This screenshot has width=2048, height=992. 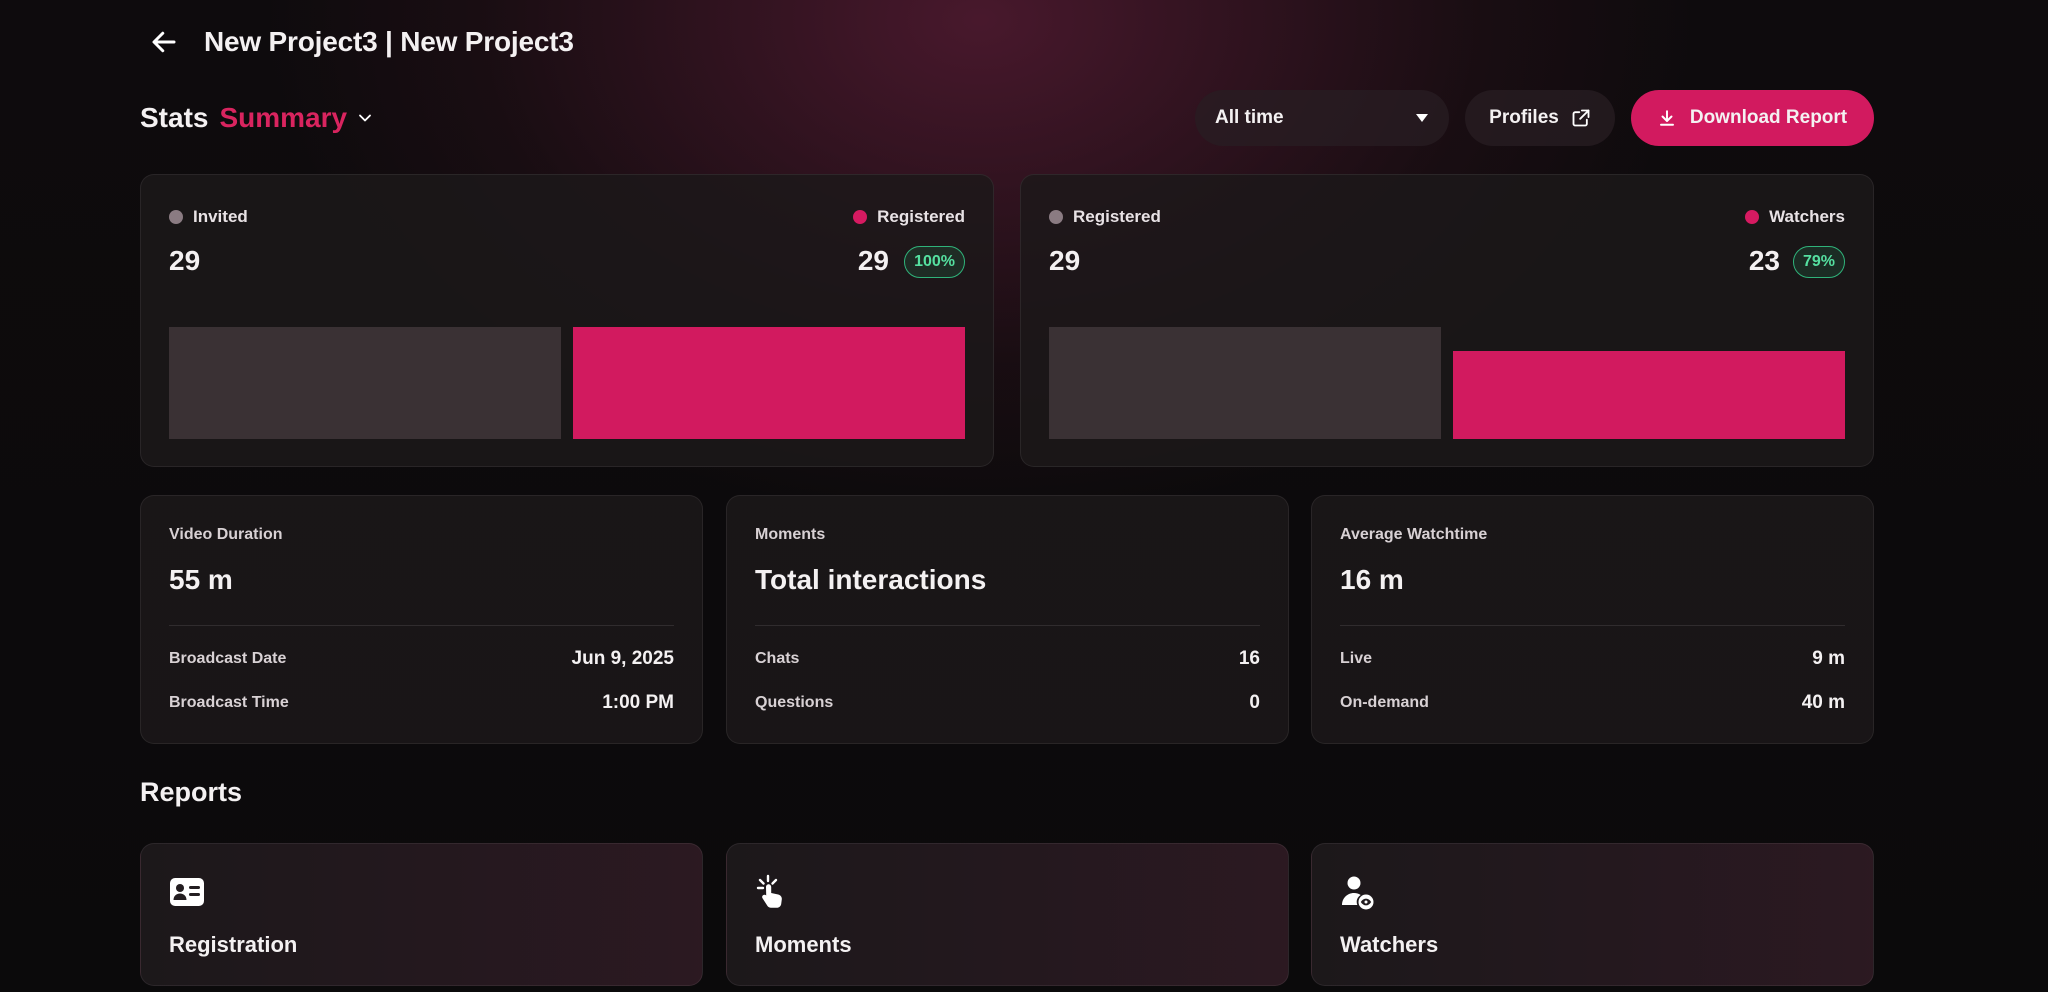 What do you see at coordinates (803, 944) in the screenshot?
I see `report-label: Moments` at bounding box center [803, 944].